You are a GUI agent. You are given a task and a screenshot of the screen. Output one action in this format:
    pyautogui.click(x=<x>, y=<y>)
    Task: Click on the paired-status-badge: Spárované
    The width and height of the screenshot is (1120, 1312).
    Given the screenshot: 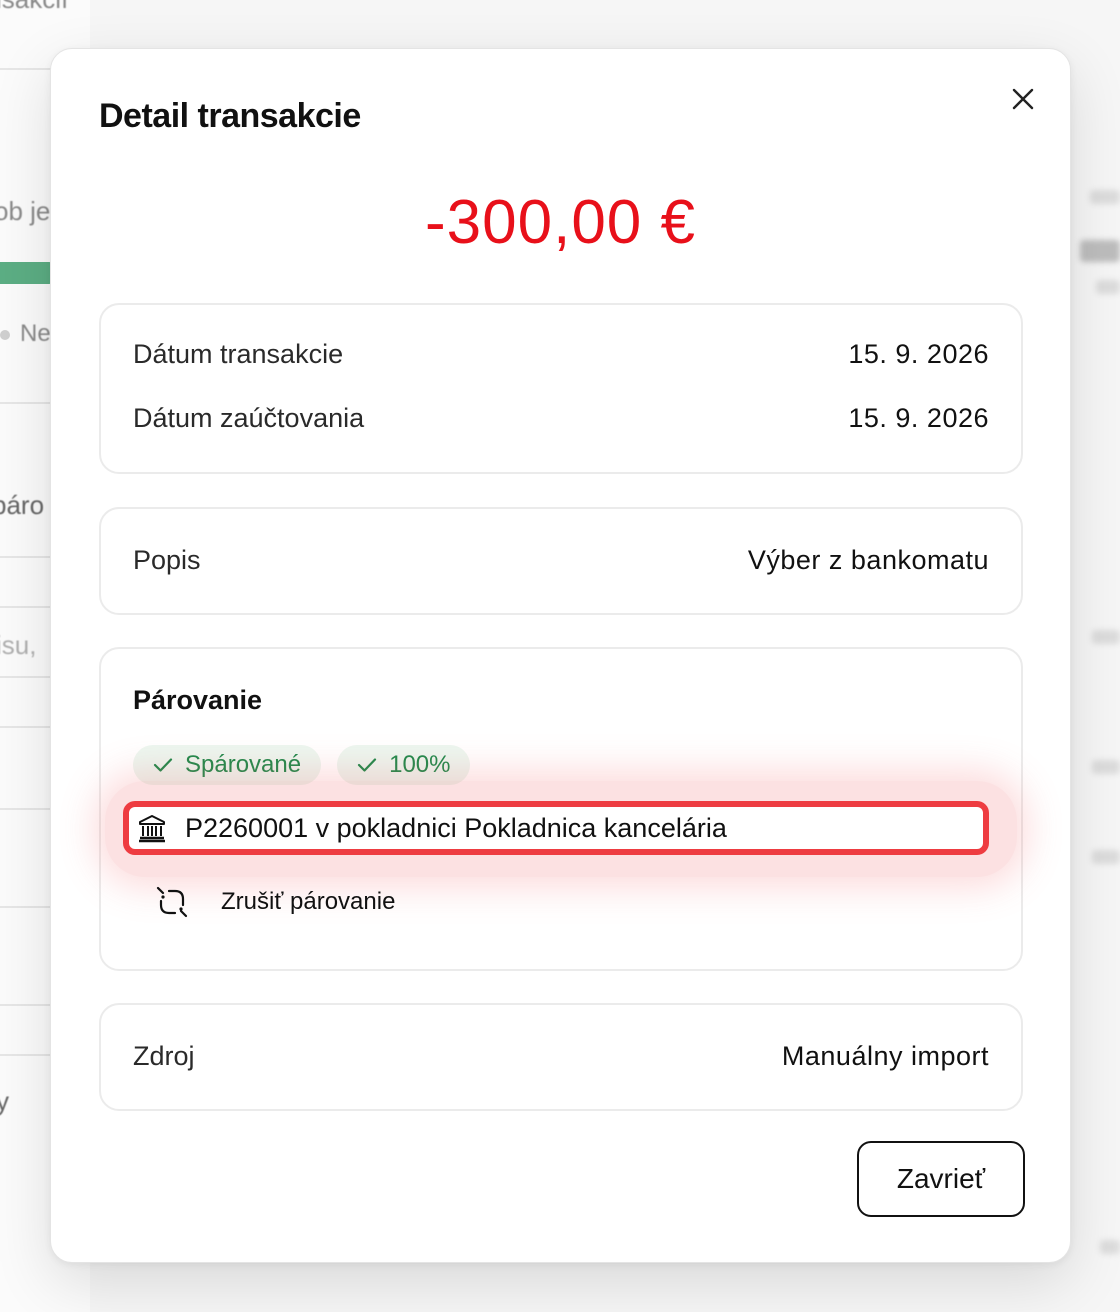 What is the action you would take?
    pyautogui.click(x=227, y=765)
    